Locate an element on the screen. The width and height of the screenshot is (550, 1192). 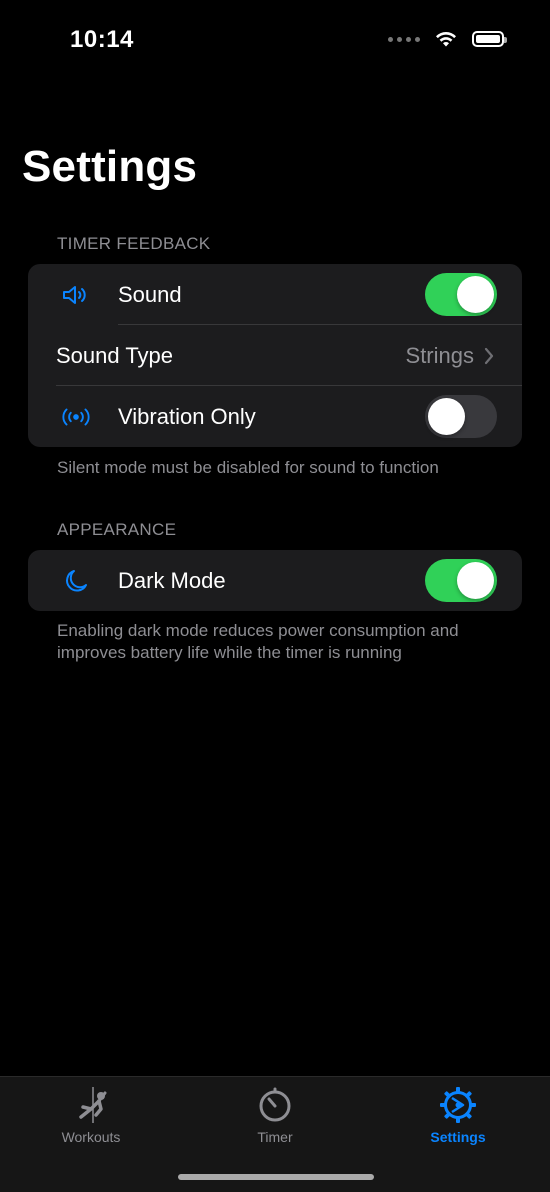
speaker-icon is located at coordinates (76, 295).